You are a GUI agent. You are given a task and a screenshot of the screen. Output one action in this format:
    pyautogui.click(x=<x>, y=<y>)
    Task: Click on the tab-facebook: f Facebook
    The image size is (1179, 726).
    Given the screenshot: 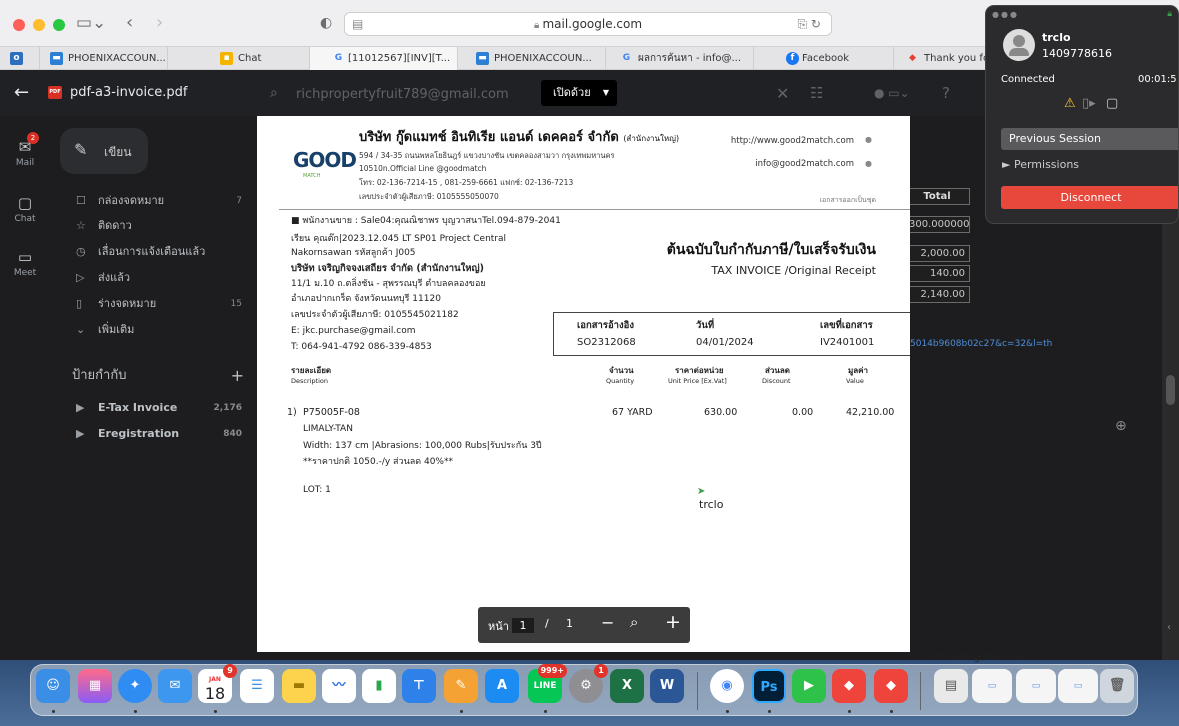 What is the action you would take?
    pyautogui.click(x=824, y=58)
    